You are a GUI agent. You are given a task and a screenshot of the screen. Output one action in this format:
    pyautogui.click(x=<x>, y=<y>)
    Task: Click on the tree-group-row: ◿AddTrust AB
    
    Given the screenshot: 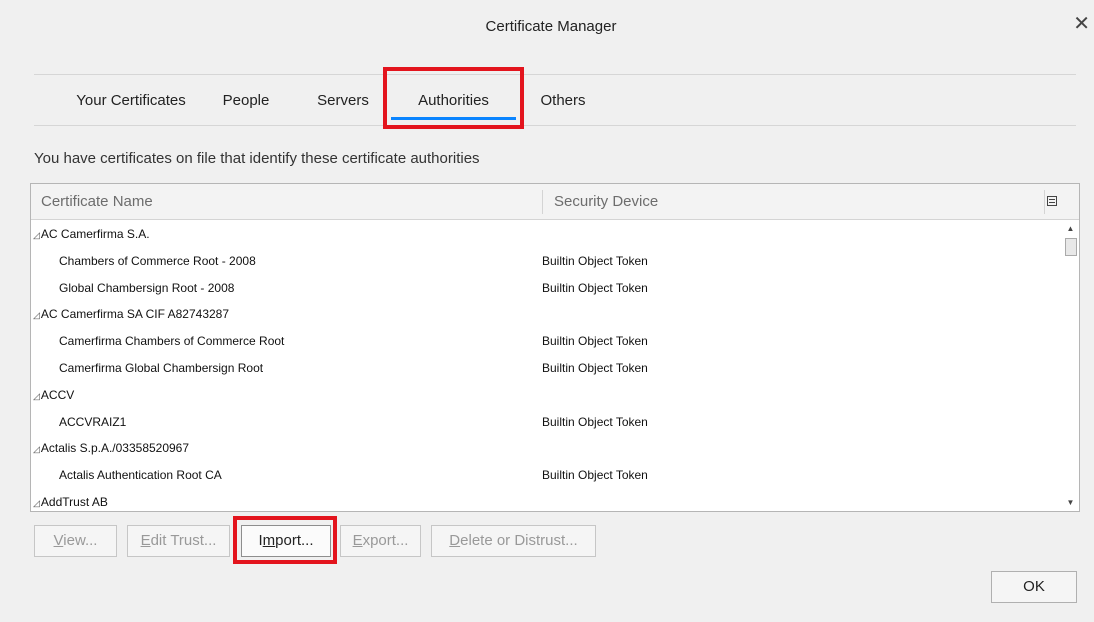 What is the action you would take?
    pyautogui.click(x=546, y=499)
    